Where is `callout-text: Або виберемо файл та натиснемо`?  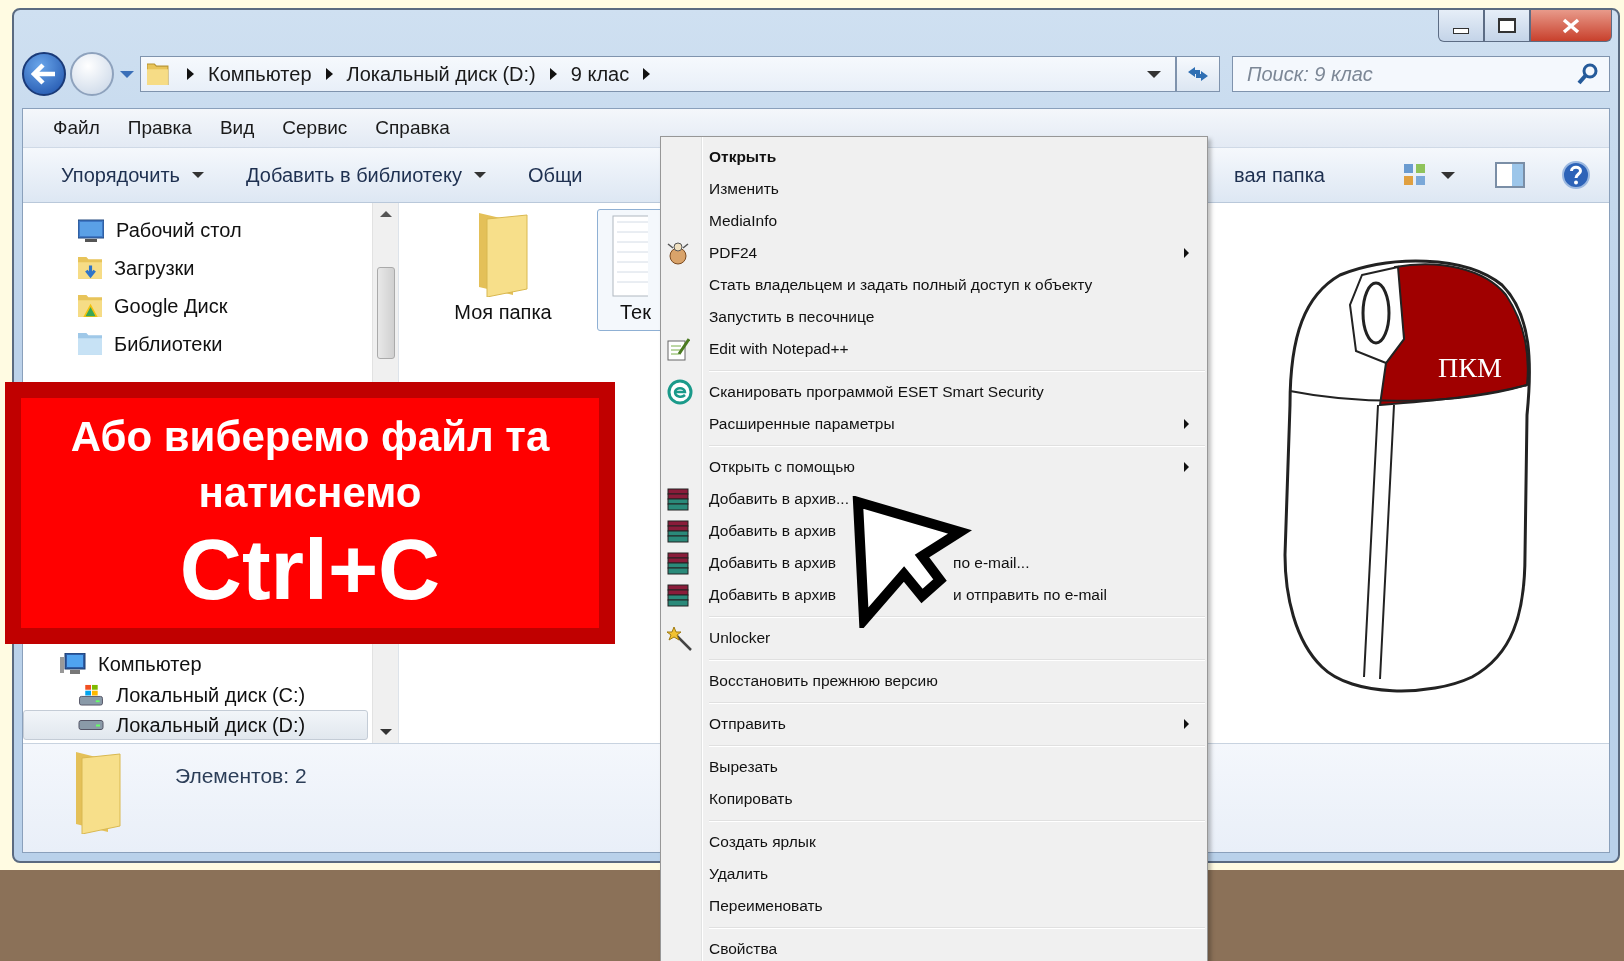 callout-text: Або виберемо файл та натиснемо is located at coordinates (310, 465).